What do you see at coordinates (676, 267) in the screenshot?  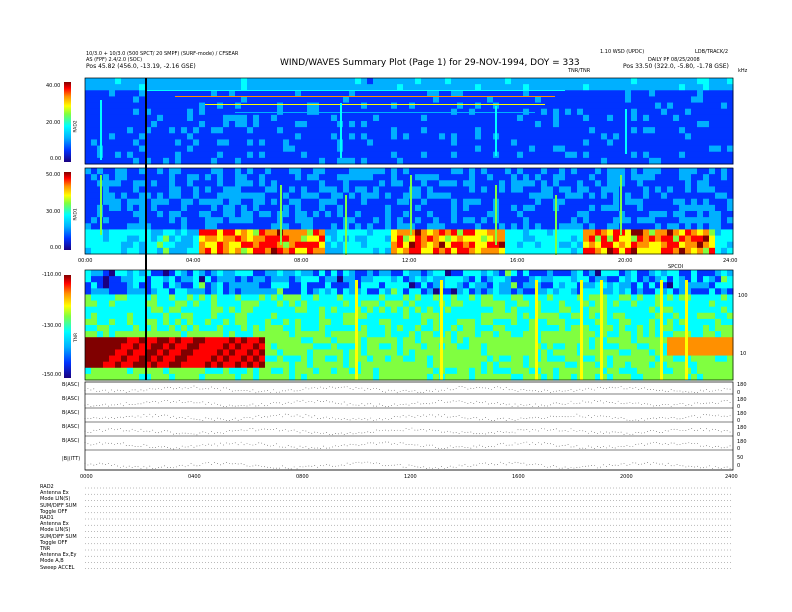 I see `rad1-x-right-label: SPCOI` at bounding box center [676, 267].